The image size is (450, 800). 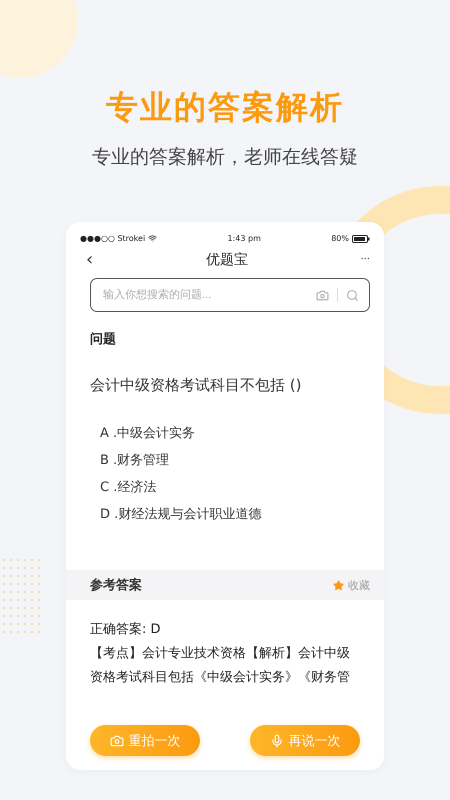 I want to click on star-icon, so click(x=338, y=585).